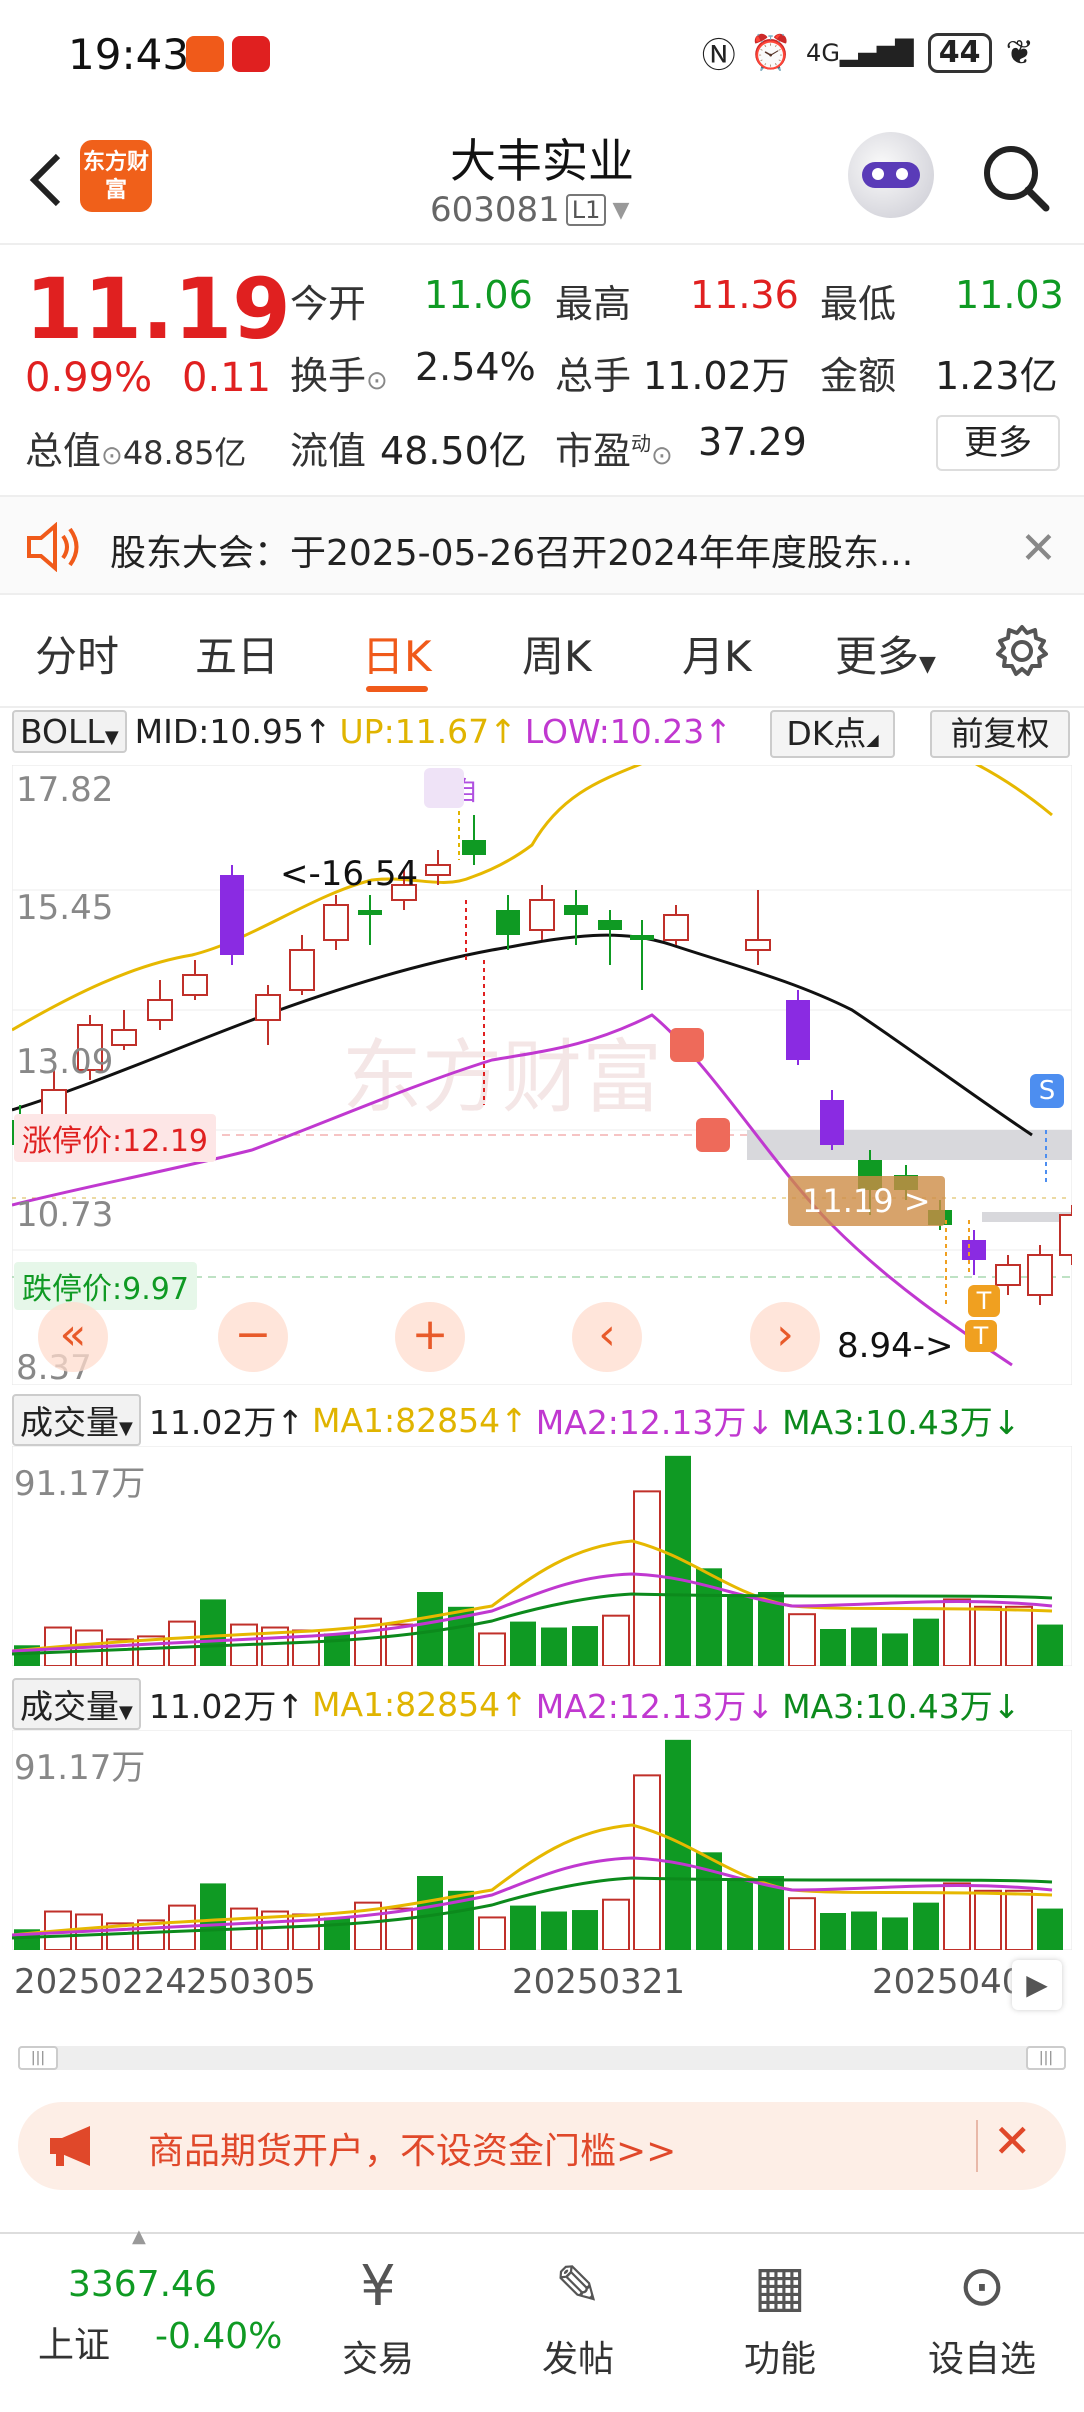  I want to click on amount-label: 金额, so click(858, 376).